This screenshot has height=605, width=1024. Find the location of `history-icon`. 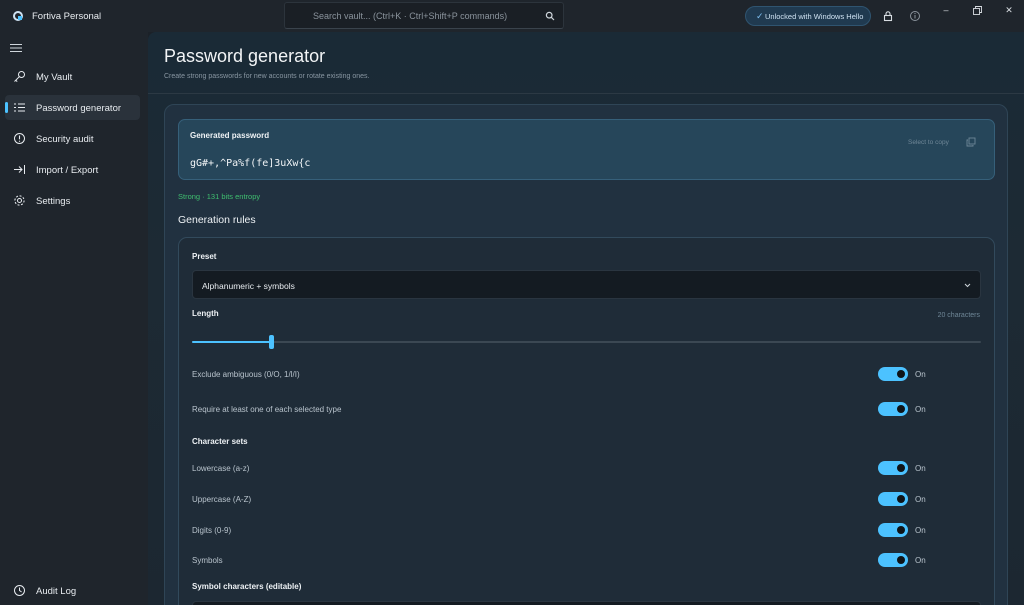

history-icon is located at coordinates (19, 590).